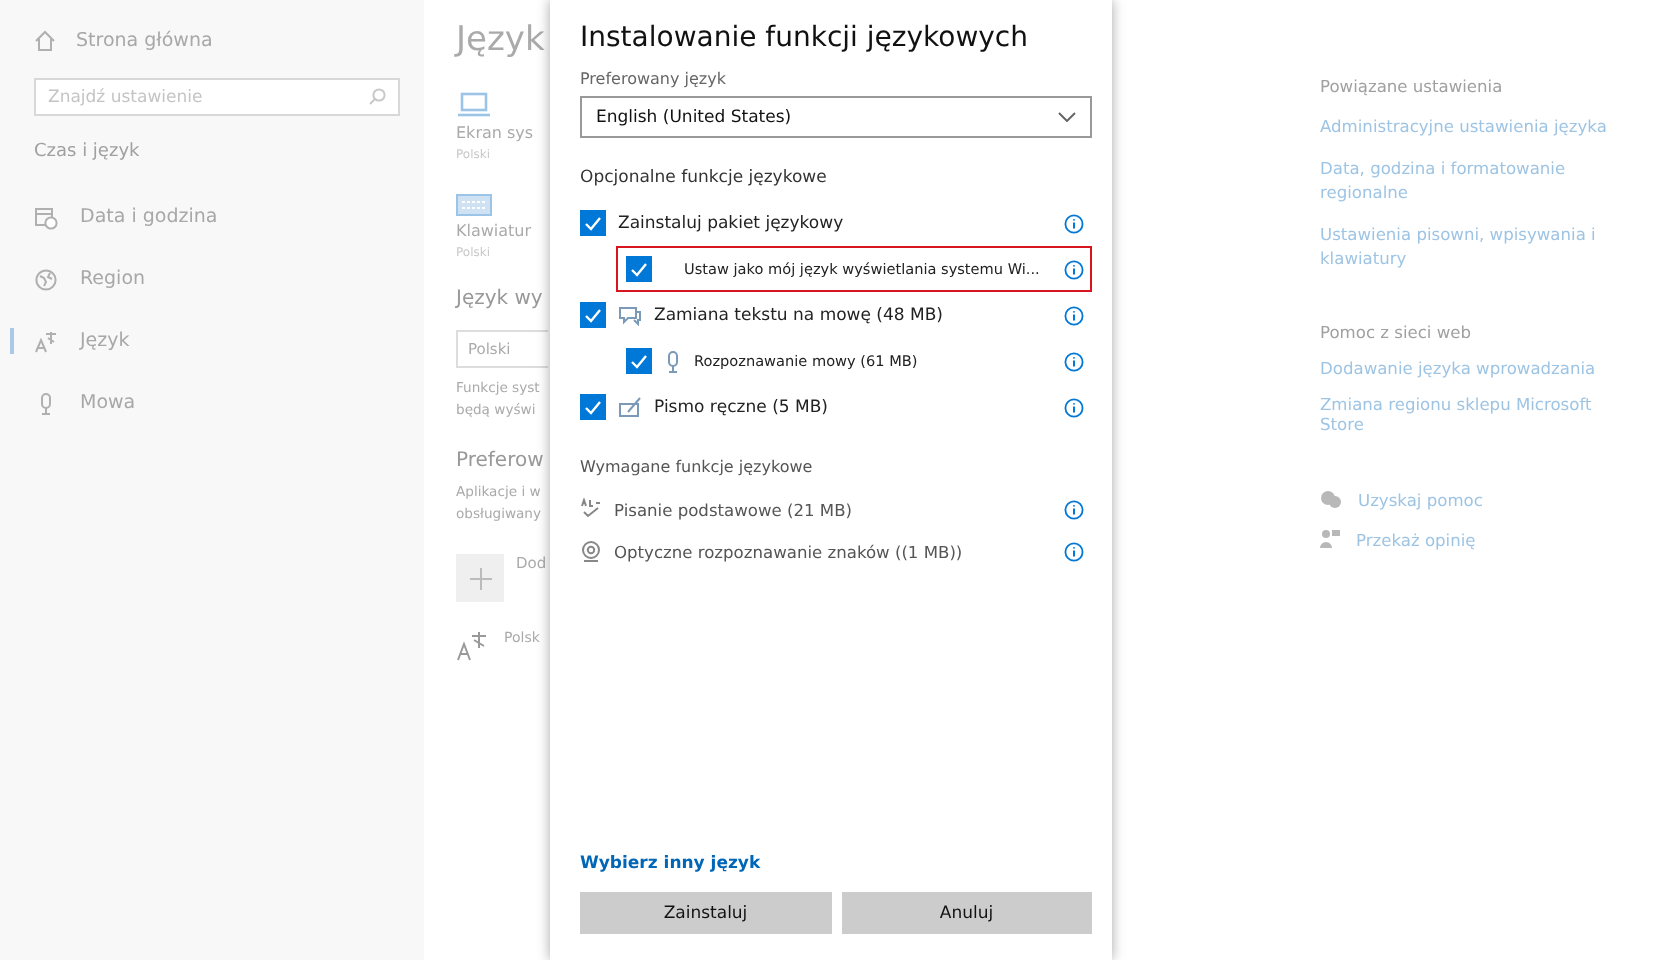 This screenshot has height=960, width=1680. What do you see at coordinates (377, 97) in the screenshot?
I see `search-icon` at bounding box center [377, 97].